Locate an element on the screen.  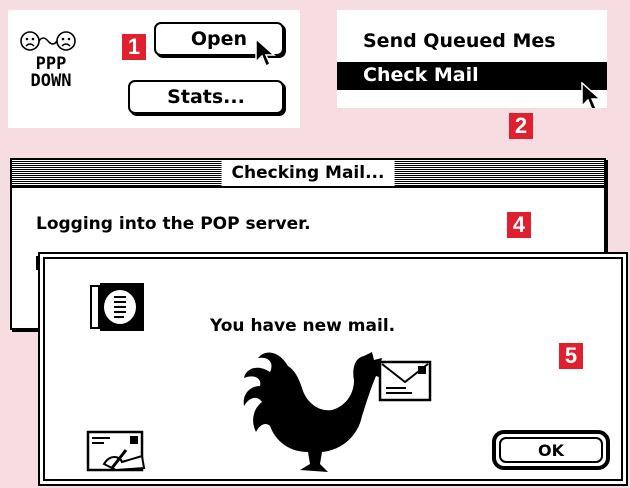
ppp-status: PPP DOWN is located at coordinates (51, 73).